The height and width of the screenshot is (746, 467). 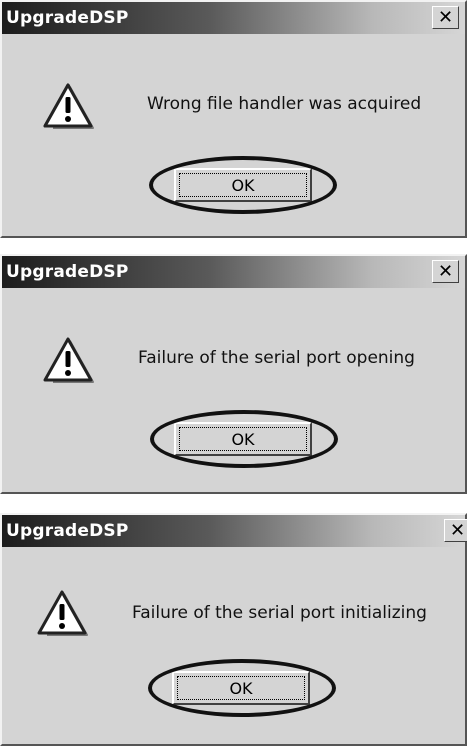 I want to click on error-message: Failure of the serial port opening, so click(x=276, y=358).